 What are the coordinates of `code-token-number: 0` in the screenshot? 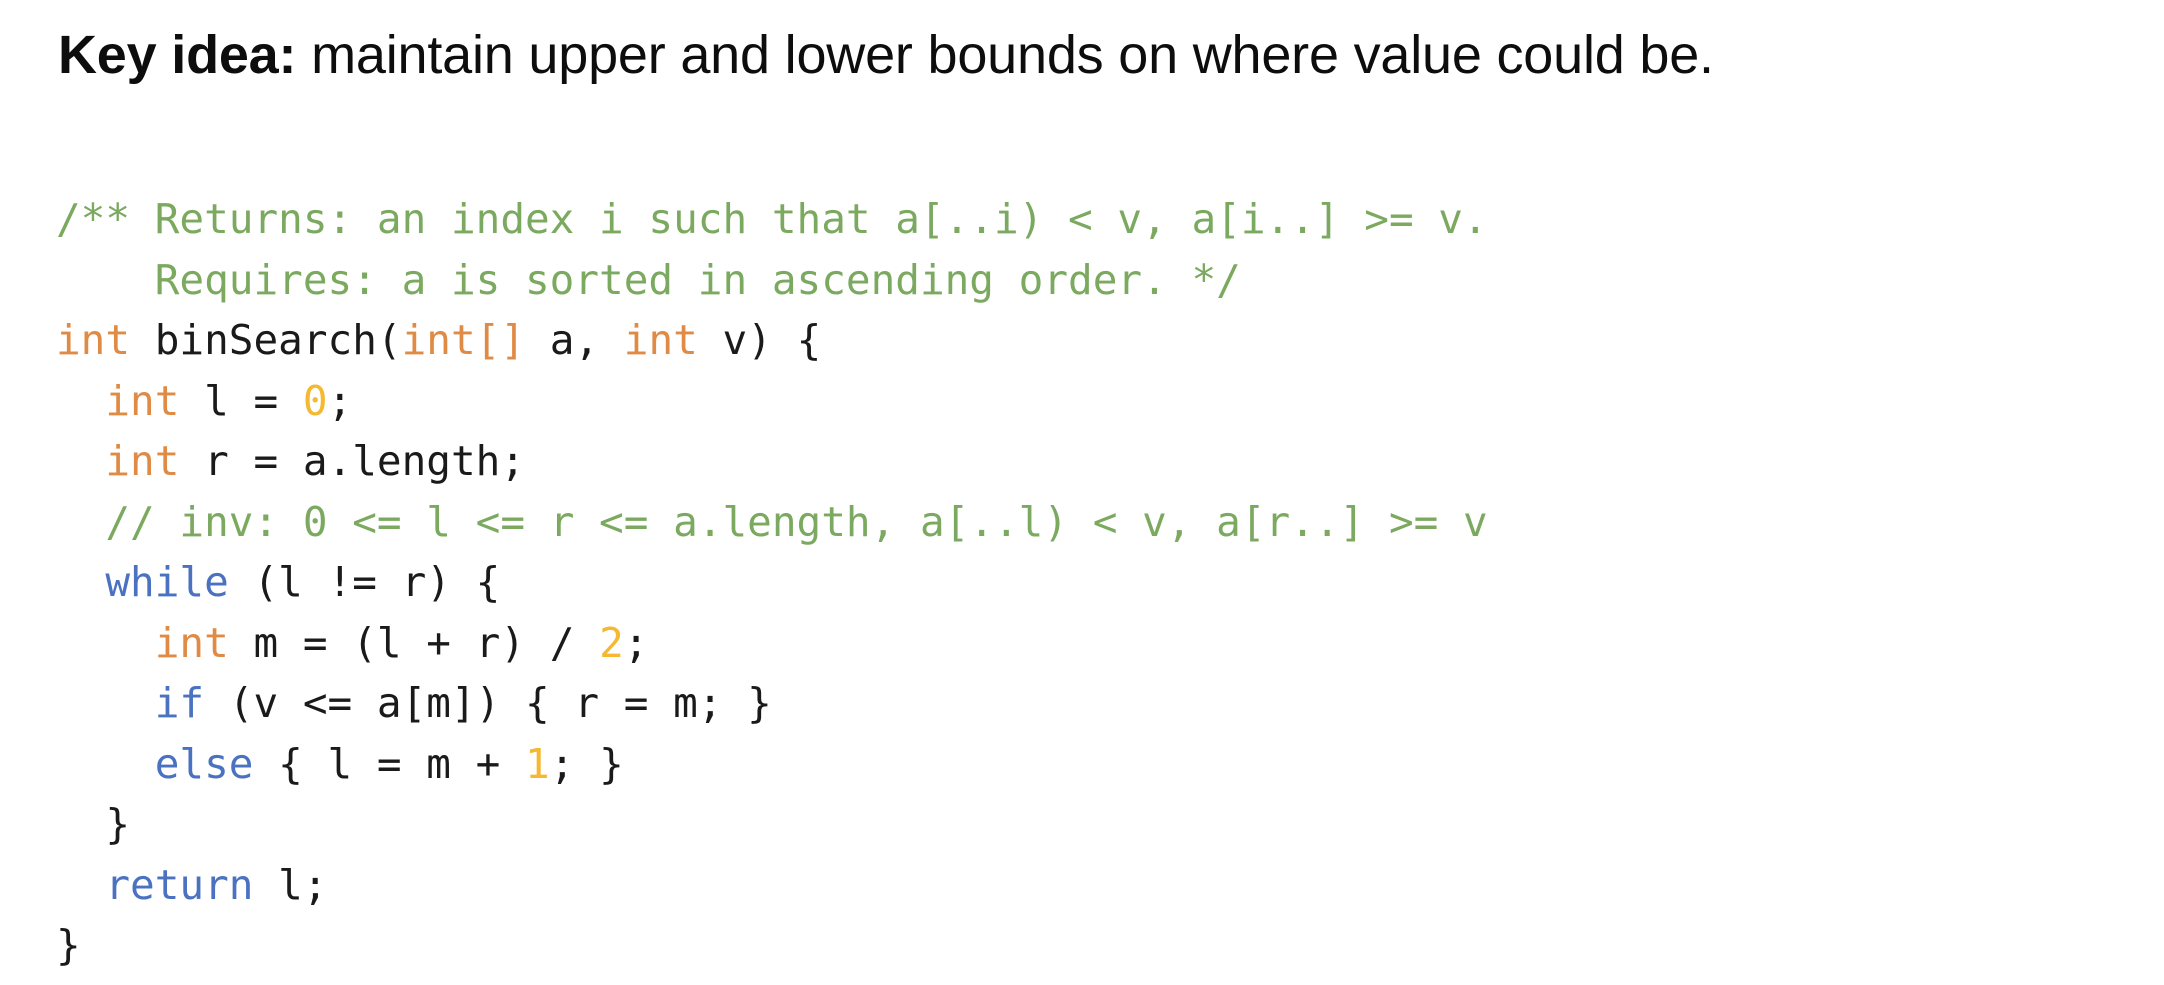 It's located at (315, 400).